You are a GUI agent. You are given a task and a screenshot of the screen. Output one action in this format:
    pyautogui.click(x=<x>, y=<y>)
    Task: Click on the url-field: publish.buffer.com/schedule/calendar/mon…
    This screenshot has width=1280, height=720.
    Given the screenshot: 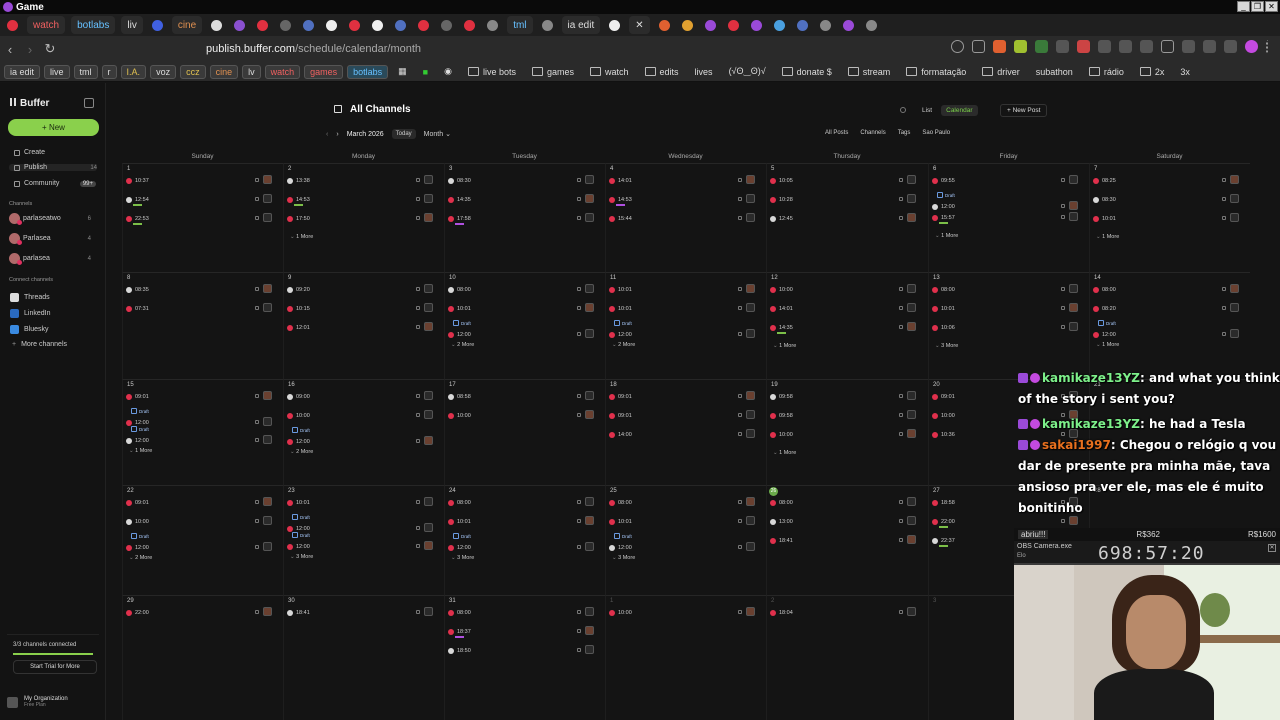 What is the action you would take?
    pyautogui.click(x=313, y=49)
    